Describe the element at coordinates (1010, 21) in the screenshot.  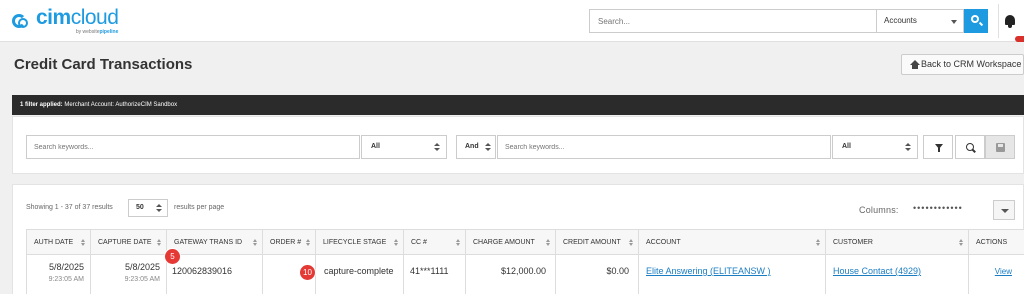
I see `notifications-bell-icon` at that location.